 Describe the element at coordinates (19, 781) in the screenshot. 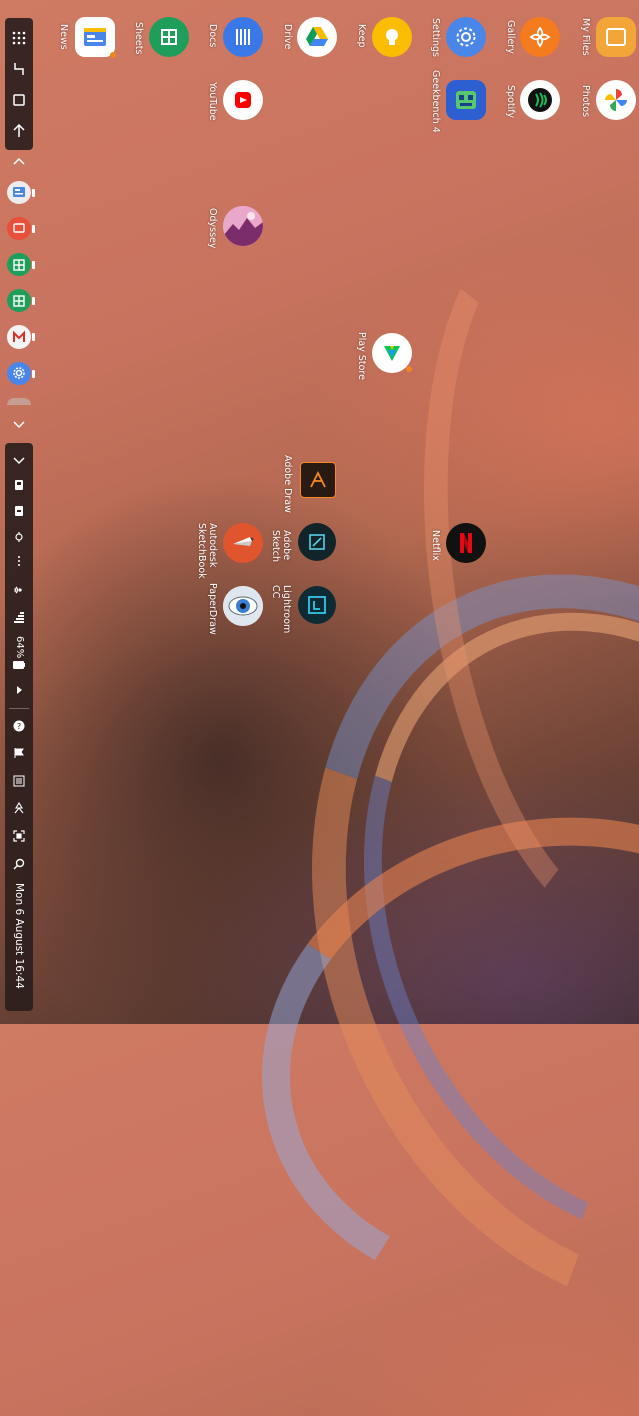

I see `keyboard-icon` at that location.